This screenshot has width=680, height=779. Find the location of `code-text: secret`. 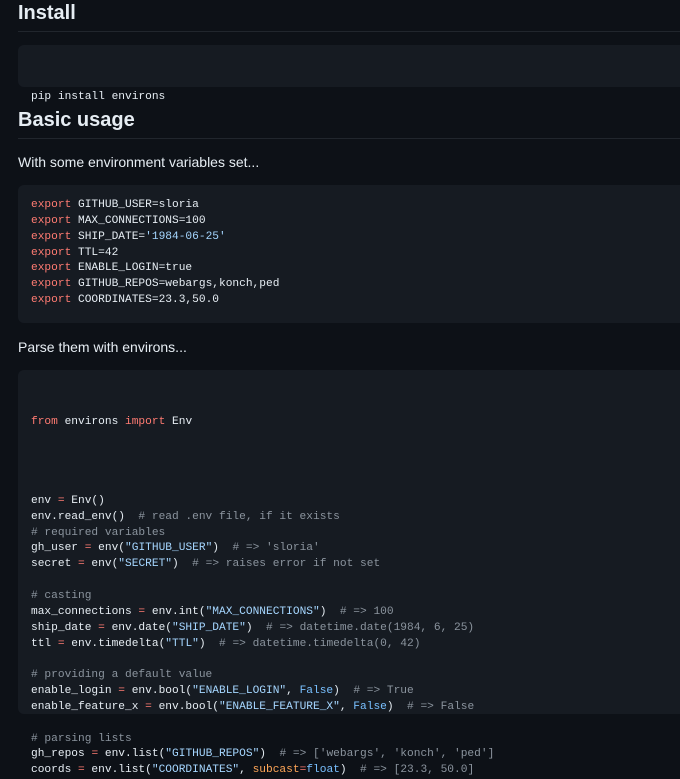

code-text: secret is located at coordinates (54, 564).